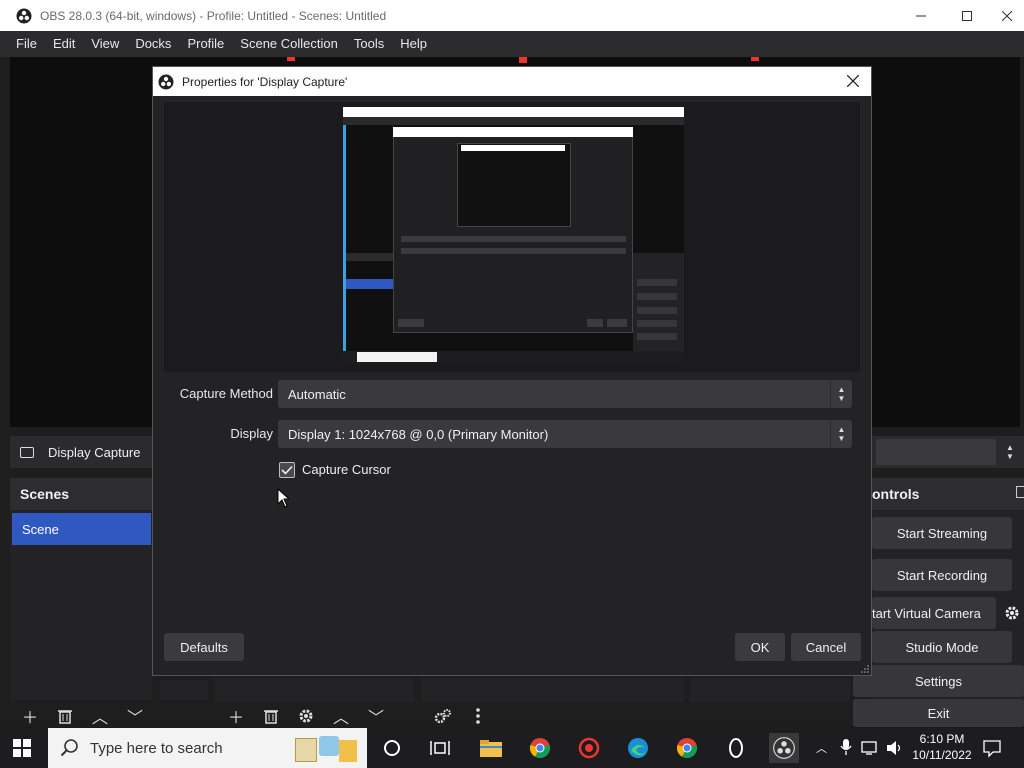 This screenshot has width=1024, height=768. I want to click on capture-cursor-label: Capture Cursor, so click(346, 469).